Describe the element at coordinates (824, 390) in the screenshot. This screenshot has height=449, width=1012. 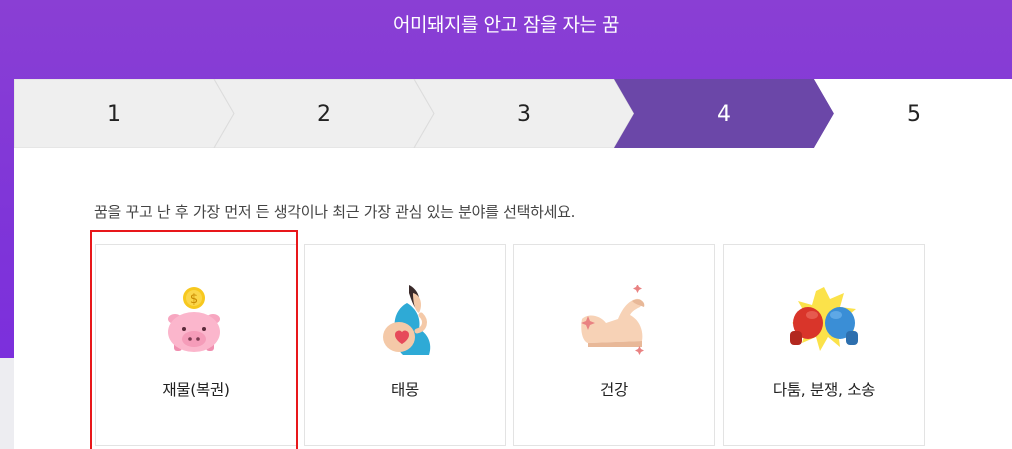
I see `option-label: 다툼, 분쟁, 소송` at that location.